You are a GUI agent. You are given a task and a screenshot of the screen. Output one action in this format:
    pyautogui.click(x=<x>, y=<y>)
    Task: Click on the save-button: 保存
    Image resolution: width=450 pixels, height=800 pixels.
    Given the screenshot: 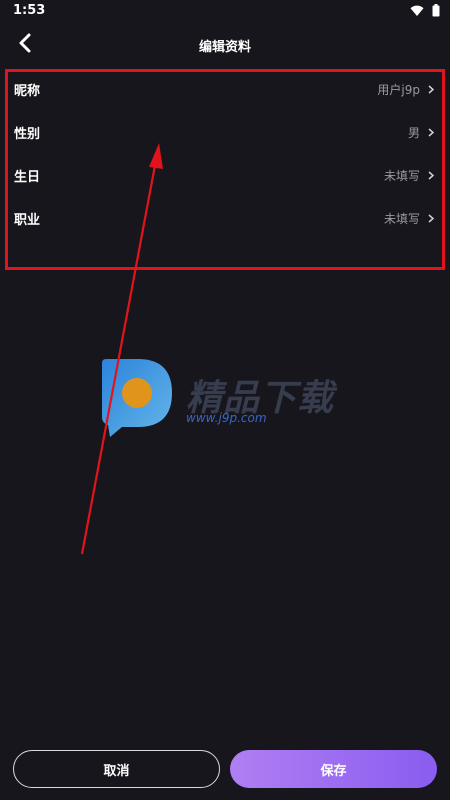 What is the action you would take?
    pyautogui.click(x=333, y=769)
    